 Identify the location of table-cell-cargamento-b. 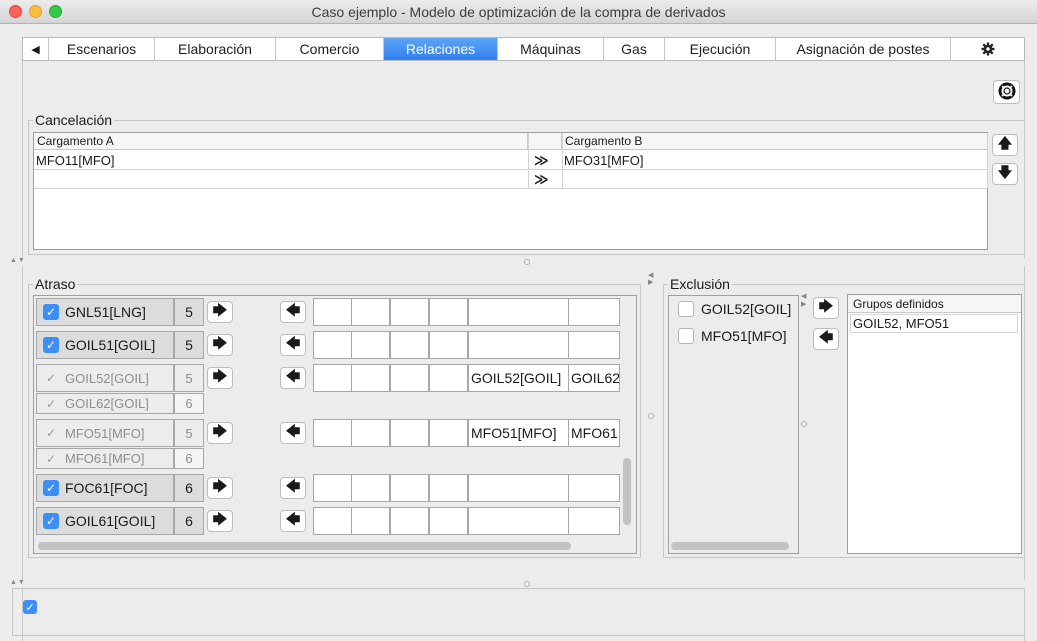
(774, 179).